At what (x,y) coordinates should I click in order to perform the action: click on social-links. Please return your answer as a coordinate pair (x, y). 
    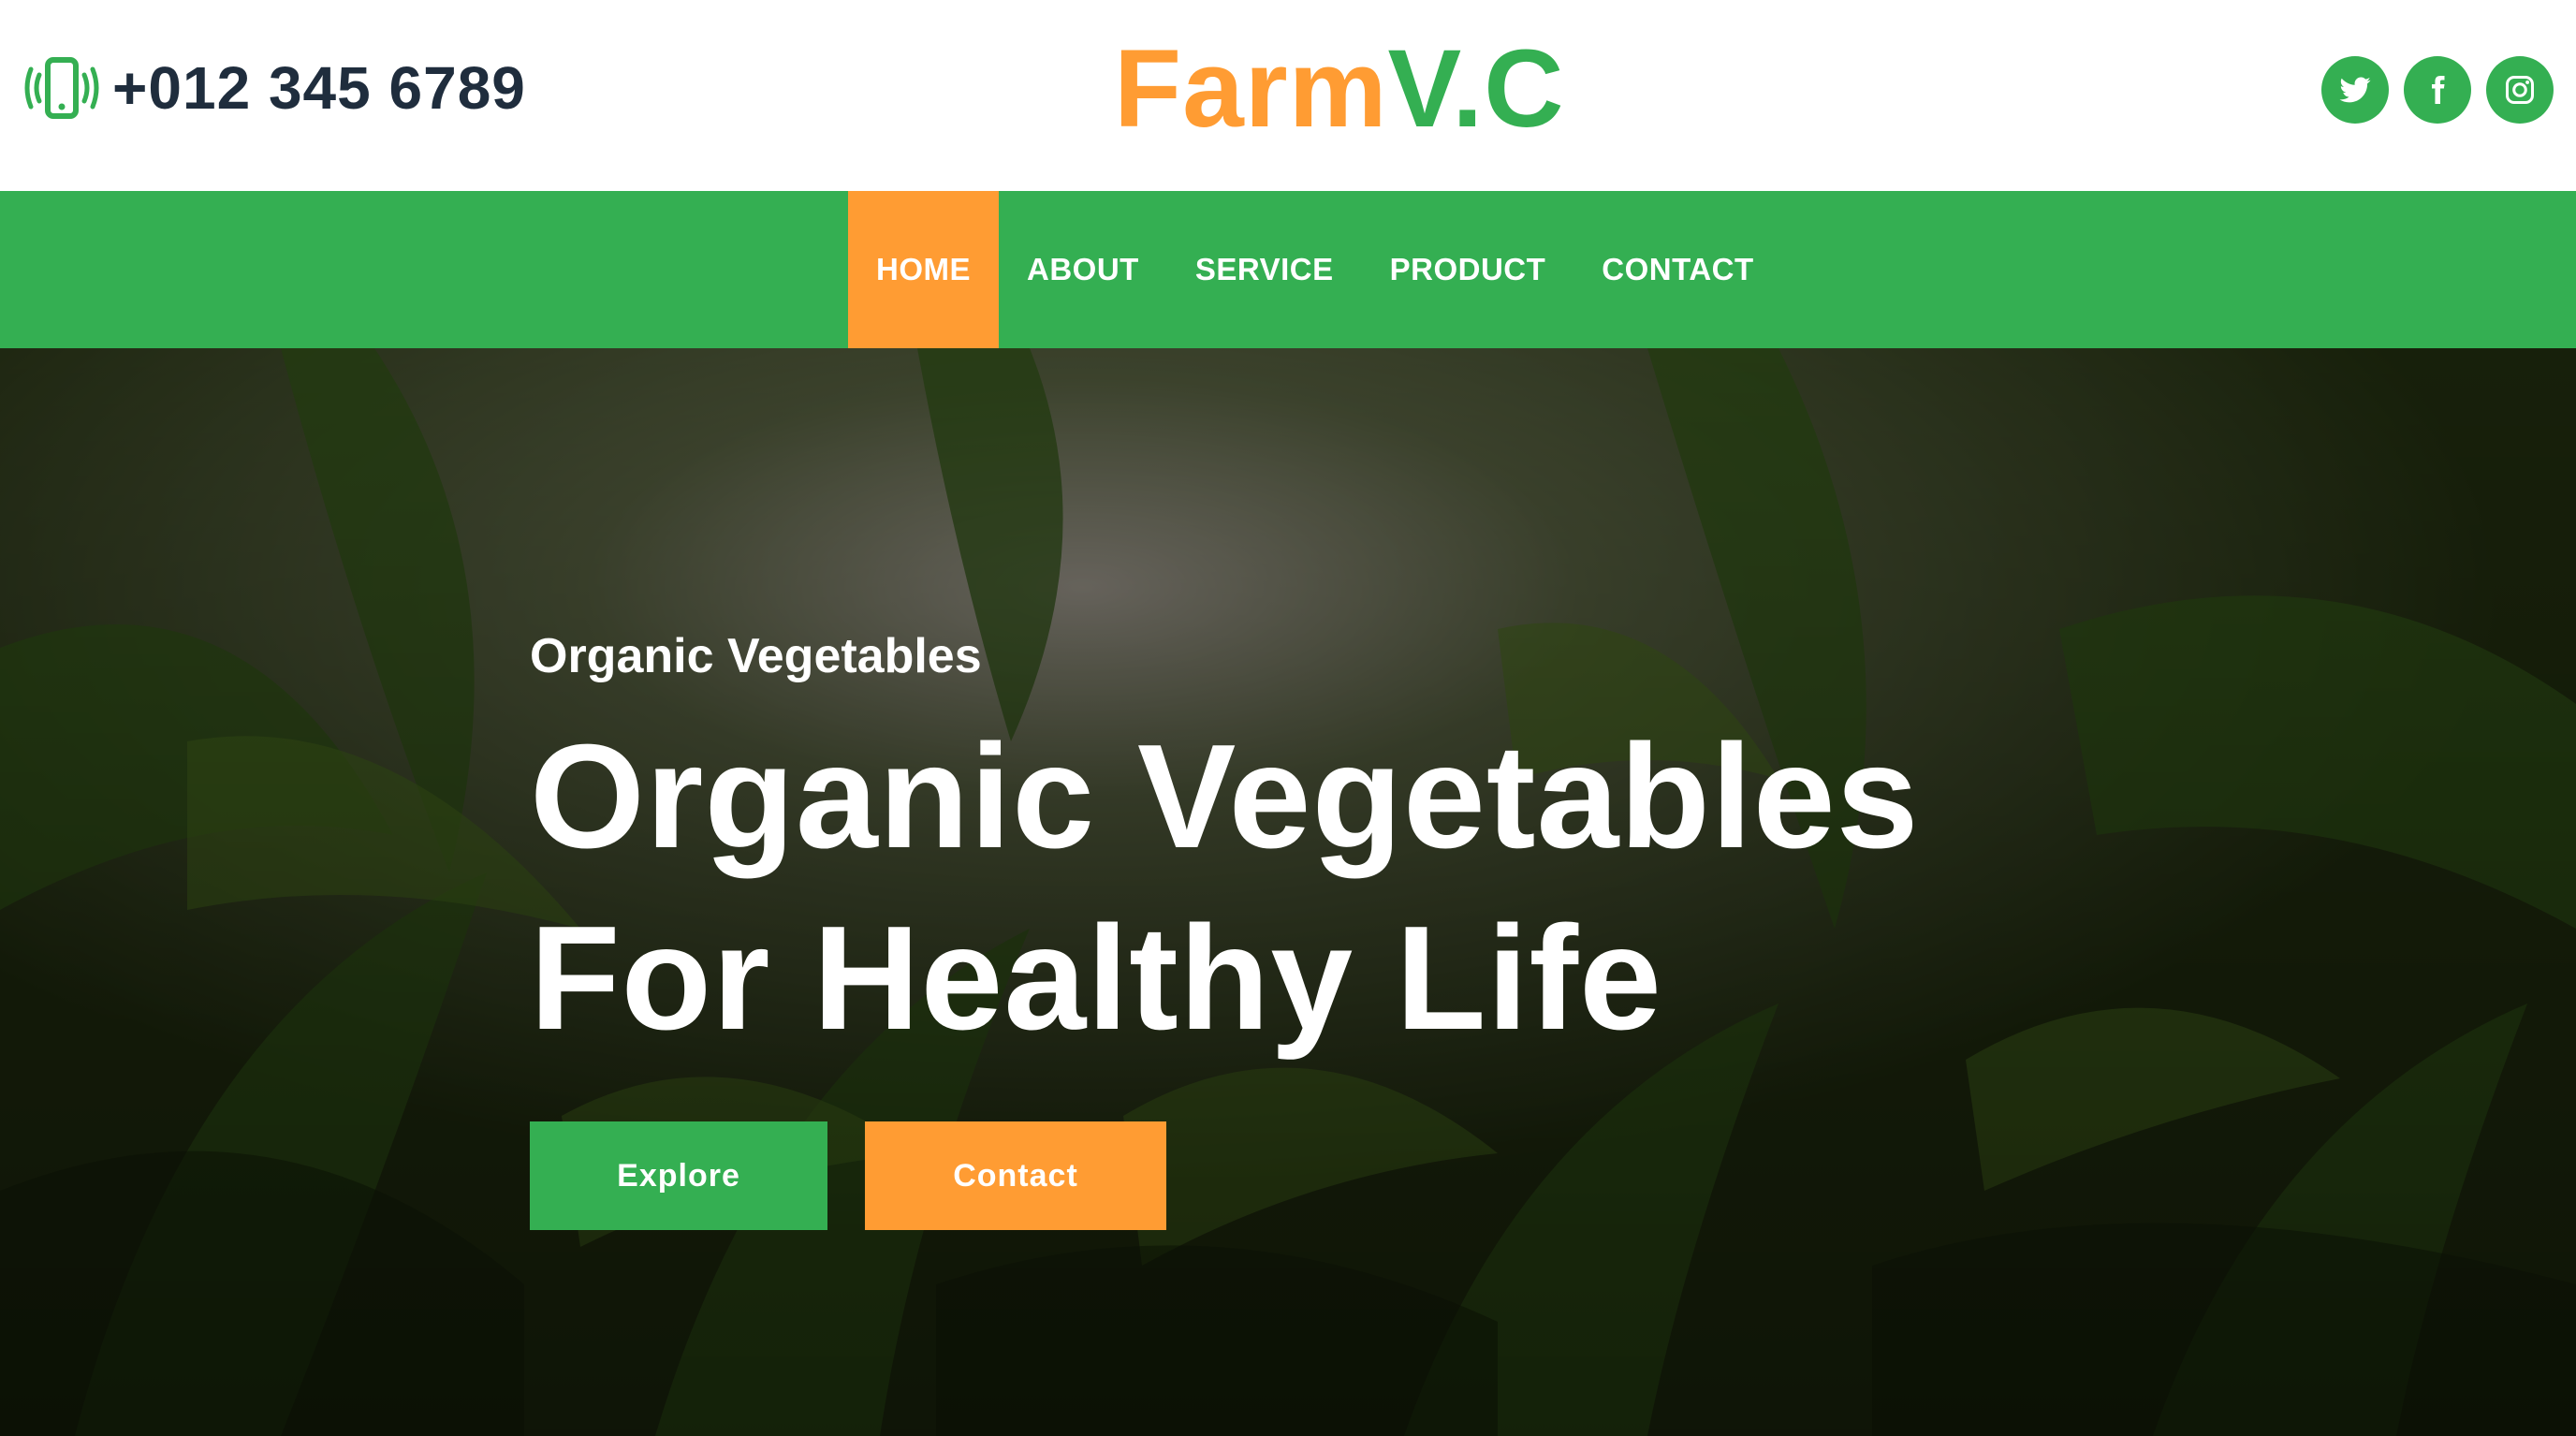
    Looking at the image, I should click on (2437, 90).